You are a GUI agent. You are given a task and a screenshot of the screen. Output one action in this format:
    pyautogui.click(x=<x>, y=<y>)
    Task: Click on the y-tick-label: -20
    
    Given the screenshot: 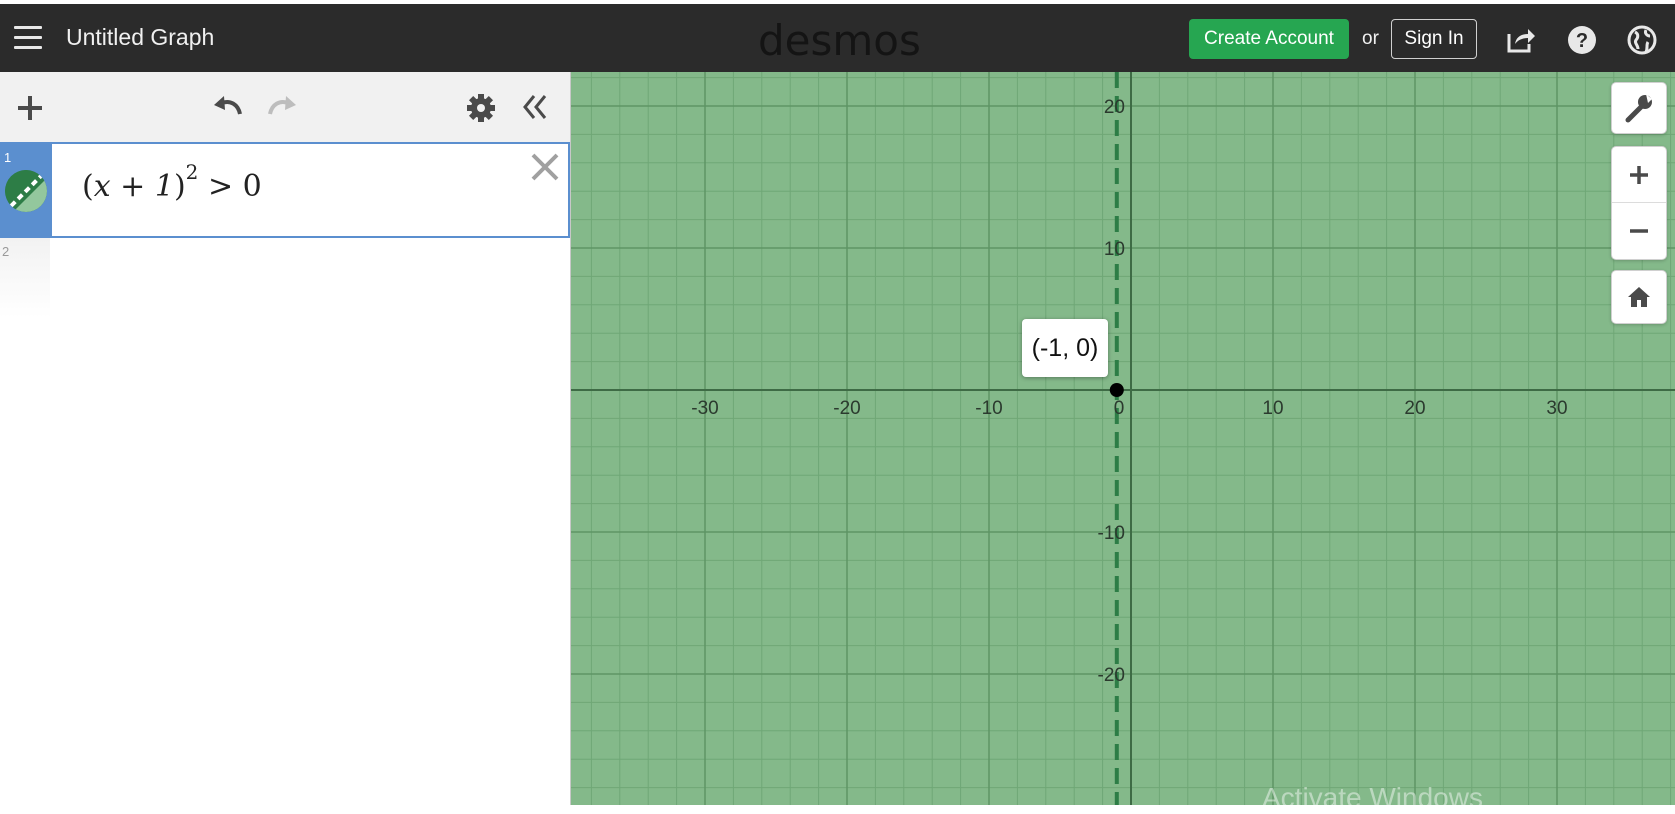 What is the action you would take?
    pyautogui.click(x=1111, y=675)
    